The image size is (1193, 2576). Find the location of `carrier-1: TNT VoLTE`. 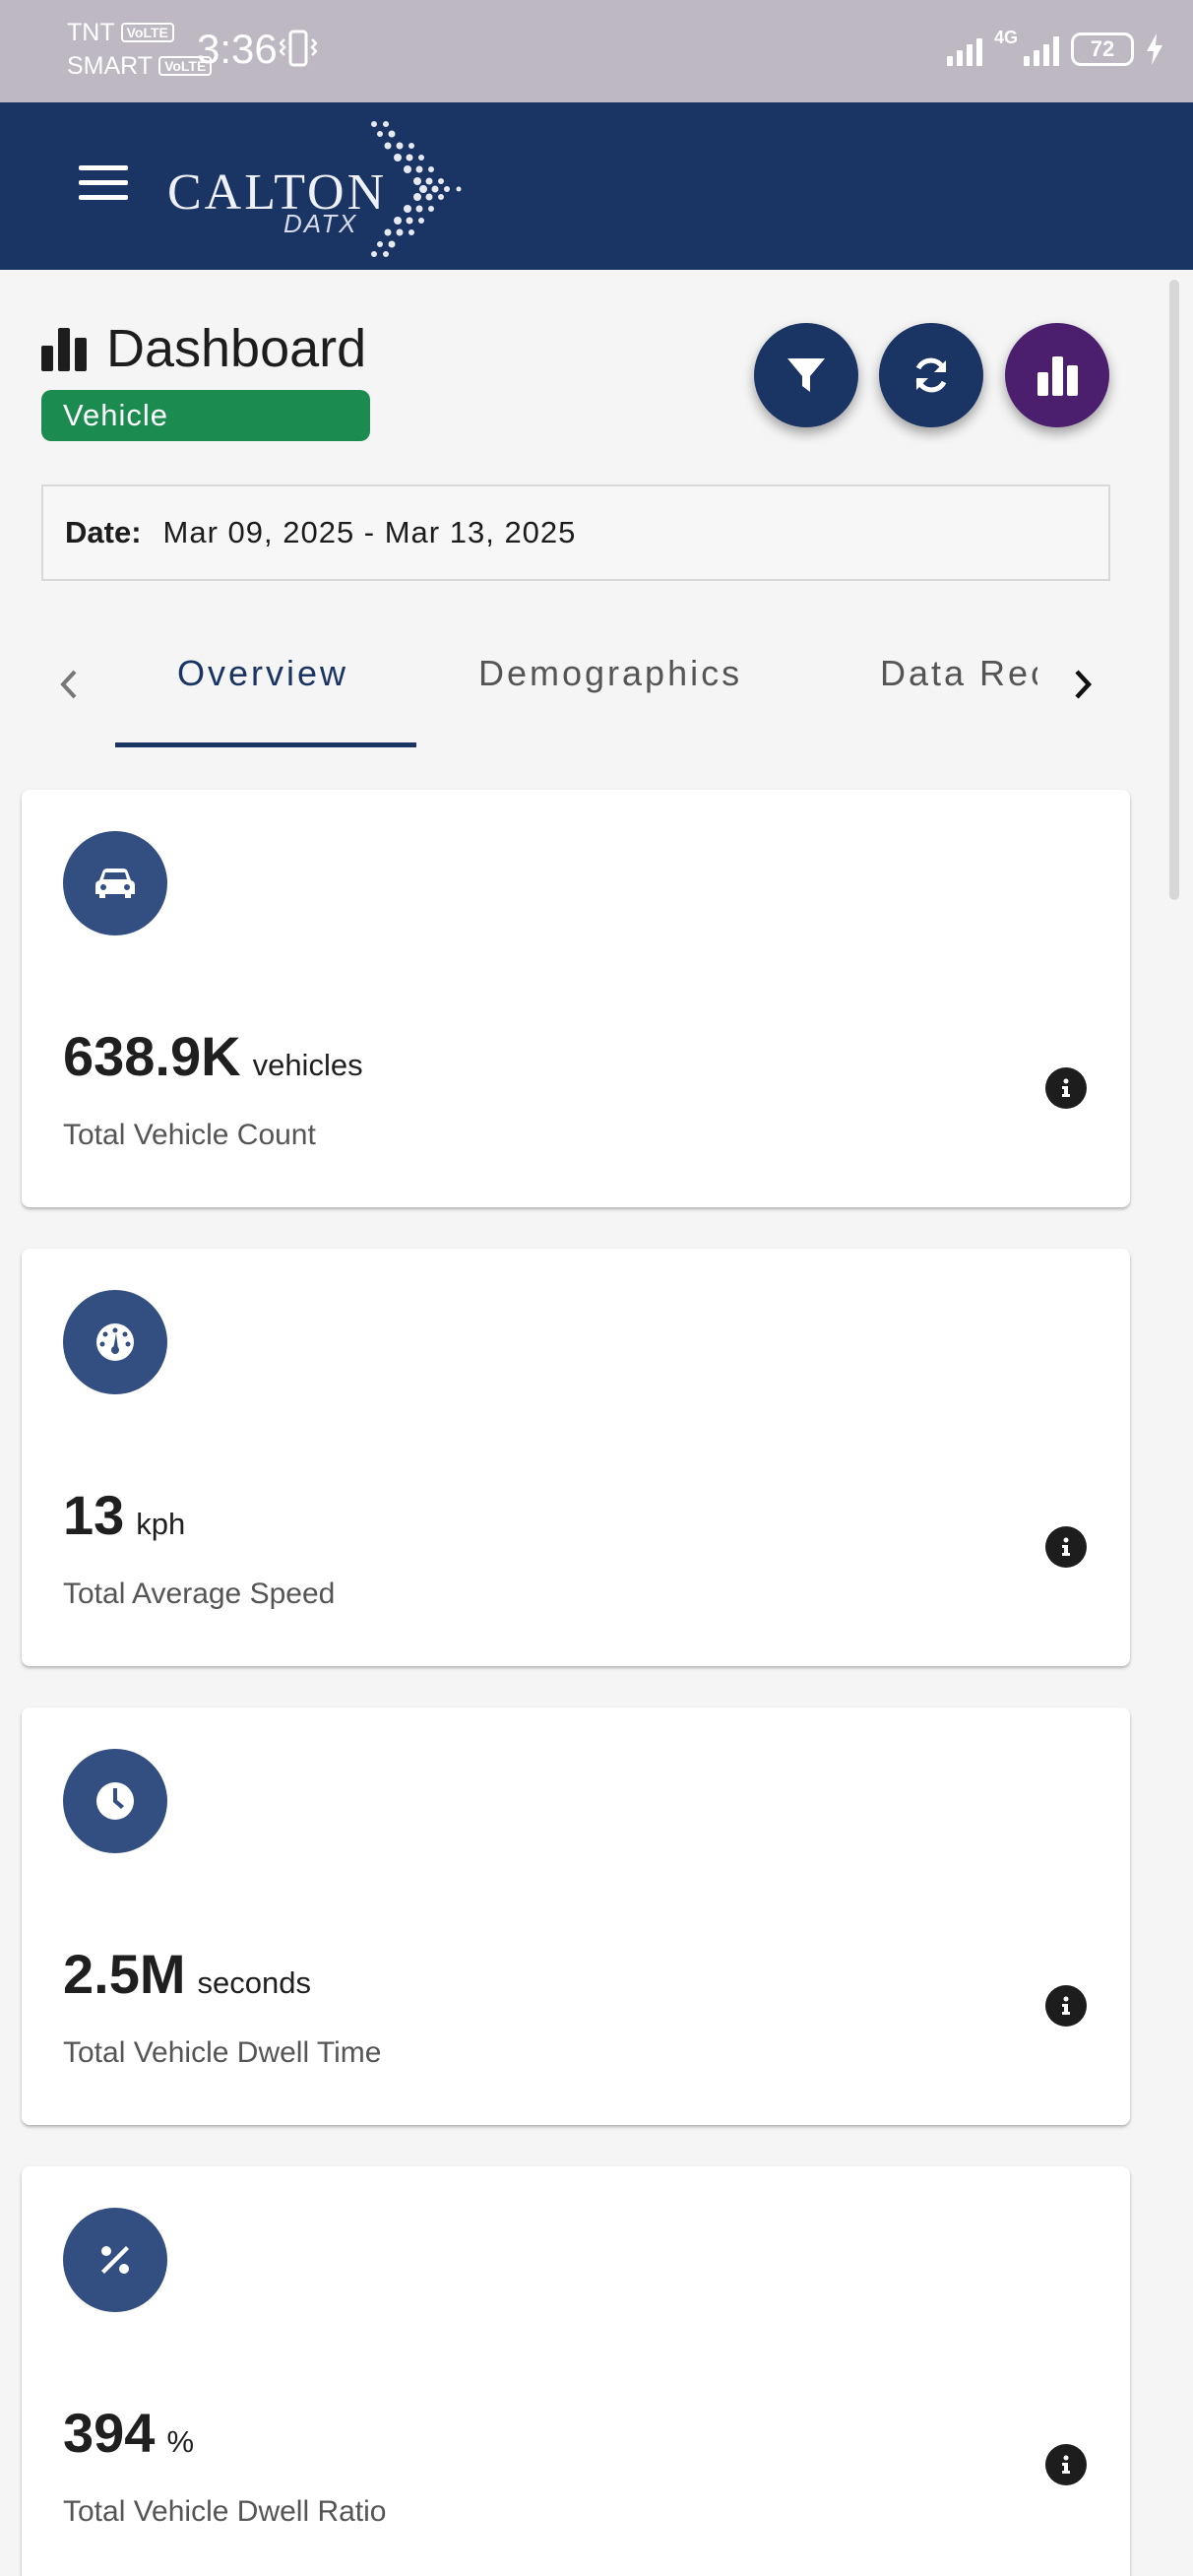

carrier-1: TNT VoLTE is located at coordinates (139, 32).